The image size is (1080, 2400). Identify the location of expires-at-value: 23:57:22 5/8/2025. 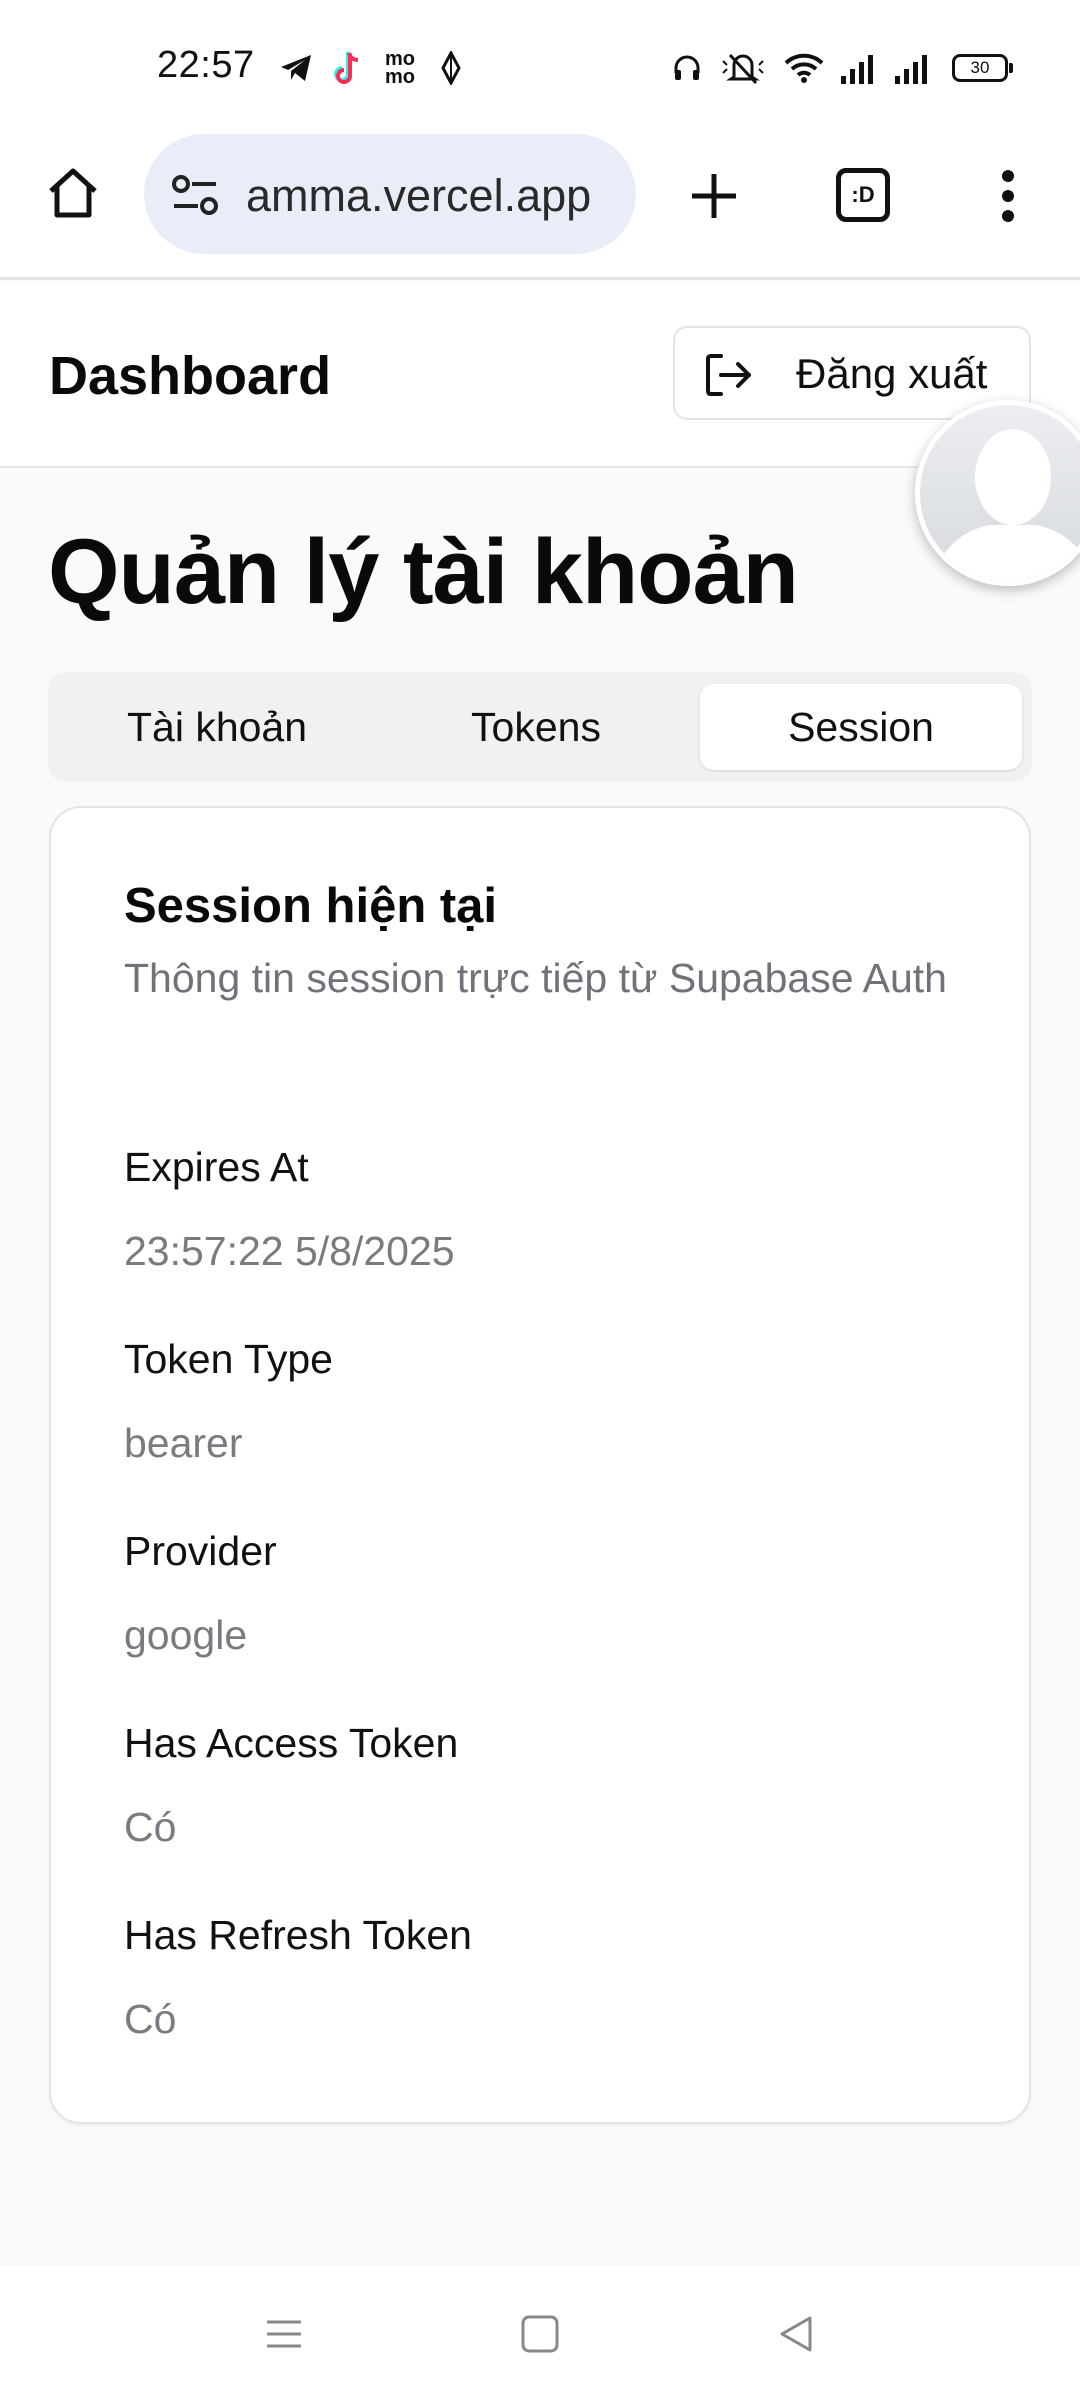
(289, 1251).